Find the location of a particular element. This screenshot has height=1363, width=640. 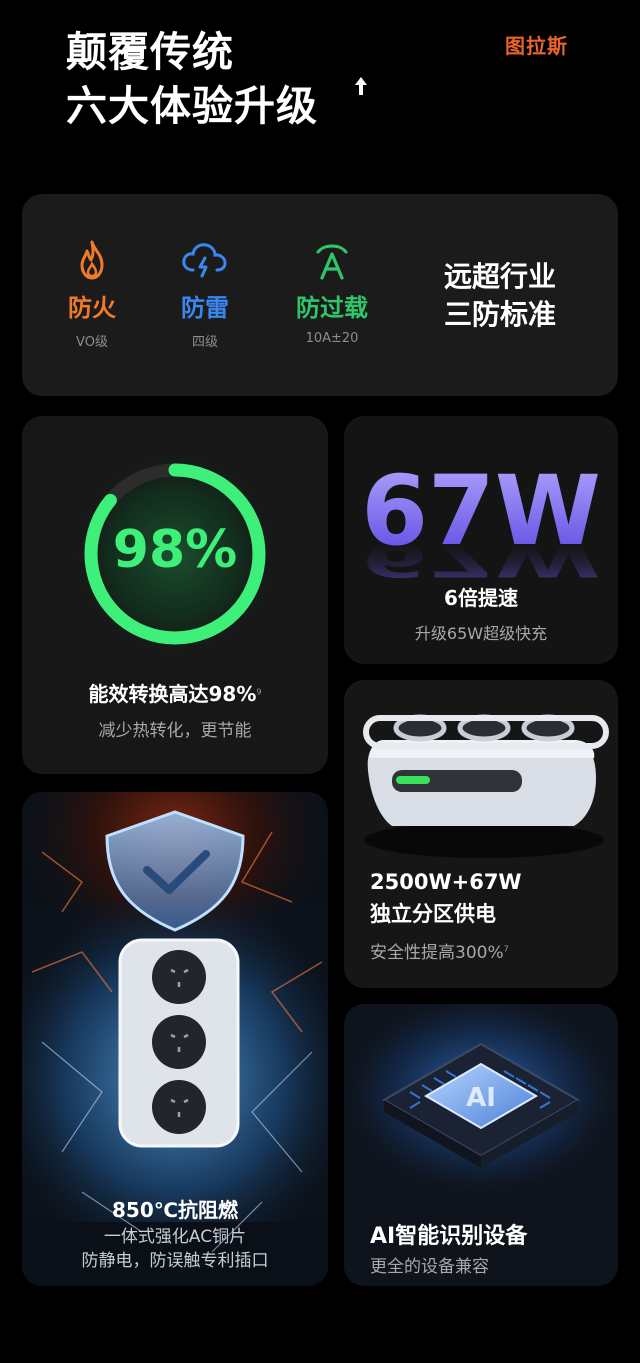

fire-sub2: 防静电，防误触专利插口 is located at coordinates (175, 1261).